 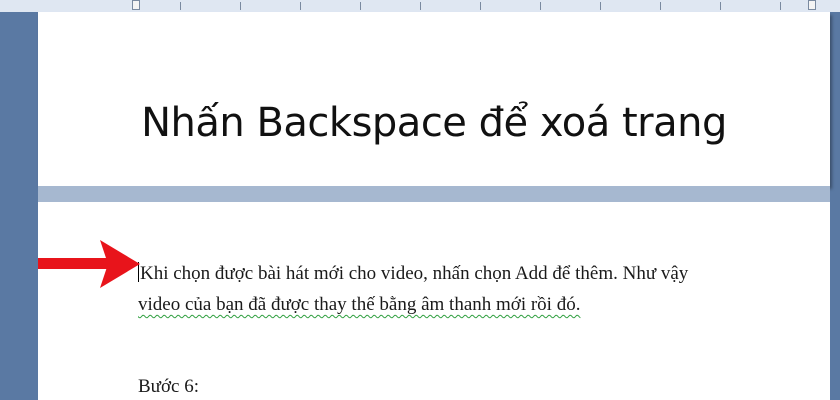 What do you see at coordinates (168, 387) in the screenshot?
I see `step-heading: Bước 6:` at bounding box center [168, 387].